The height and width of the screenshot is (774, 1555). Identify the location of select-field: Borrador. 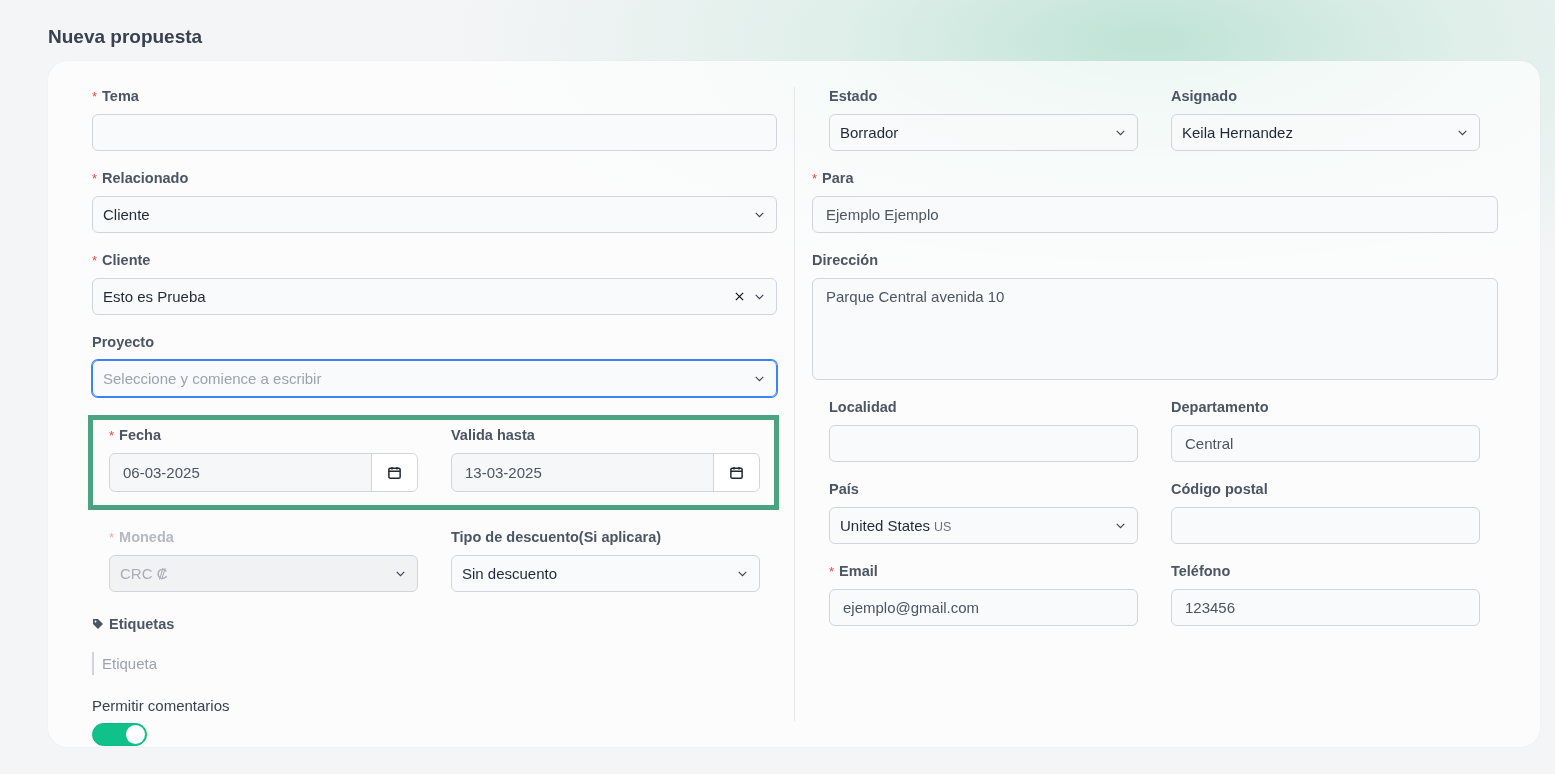
(983, 132).